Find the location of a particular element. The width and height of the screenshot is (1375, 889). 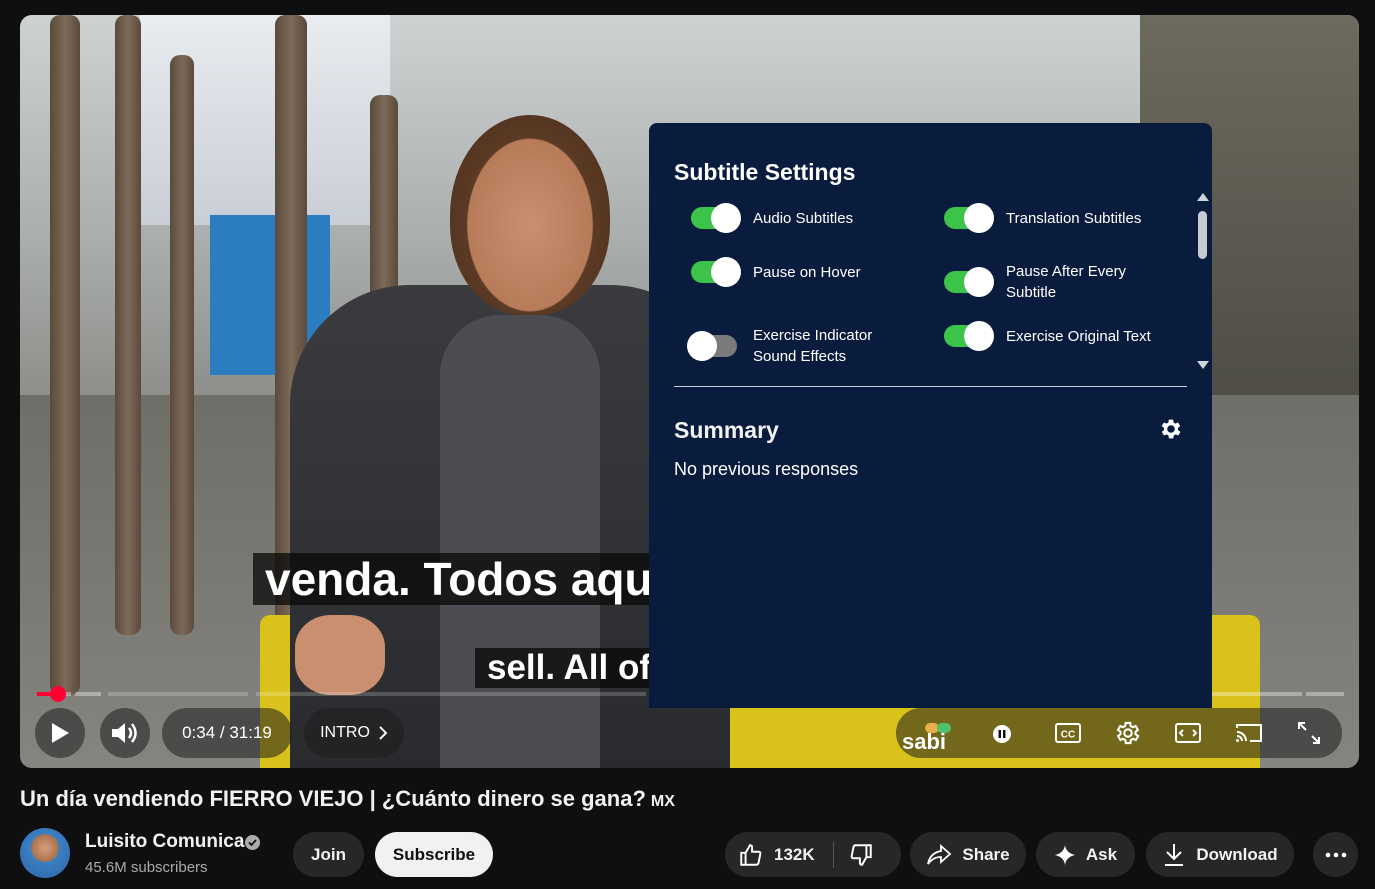

setting-audio-subtitles: Audio Subtitles is located at coordinates (802, 218).